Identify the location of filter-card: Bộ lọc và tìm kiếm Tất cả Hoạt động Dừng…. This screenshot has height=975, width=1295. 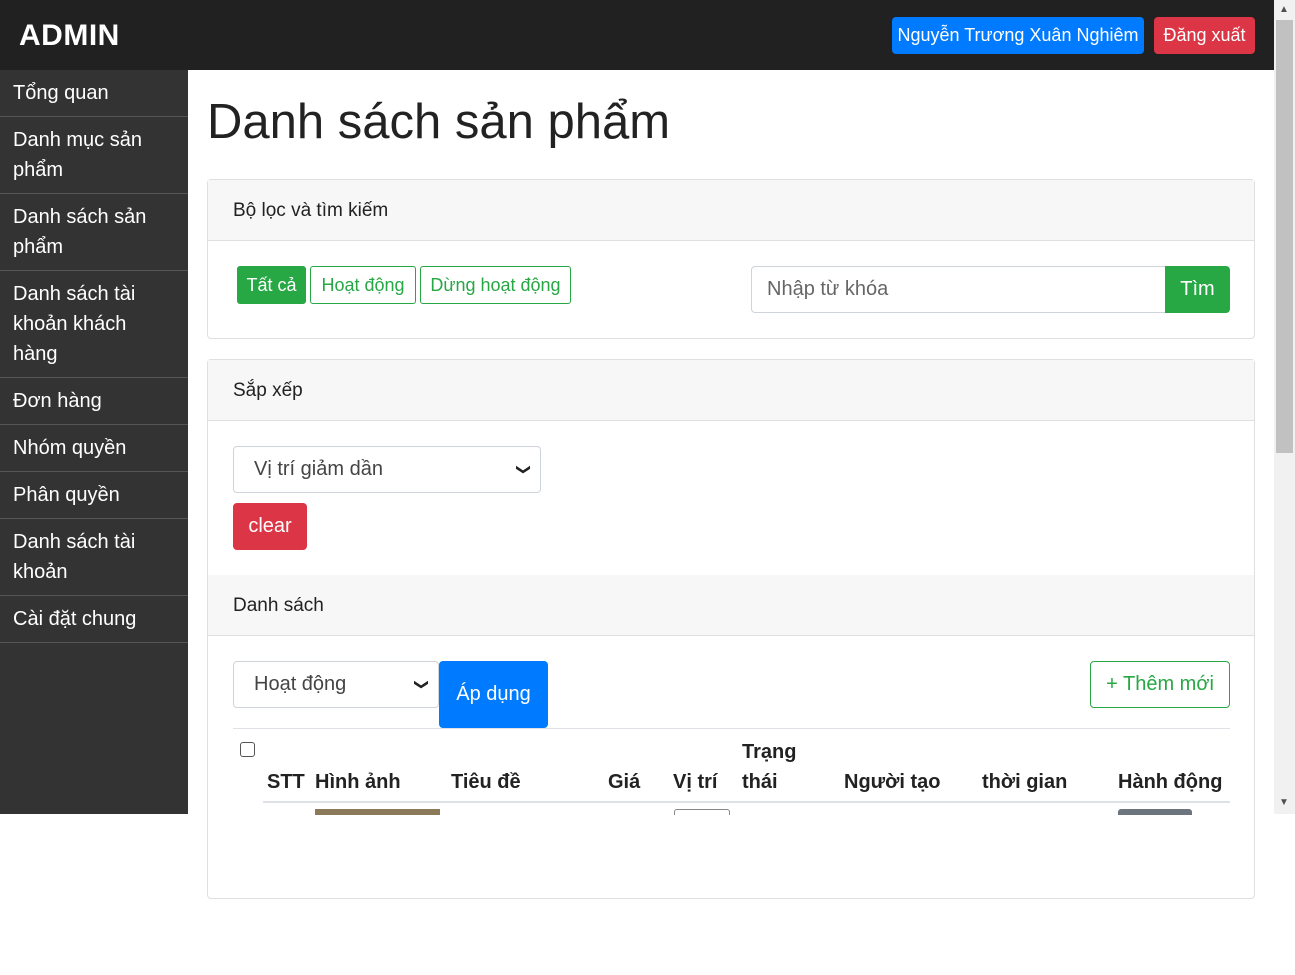
(731, 259).